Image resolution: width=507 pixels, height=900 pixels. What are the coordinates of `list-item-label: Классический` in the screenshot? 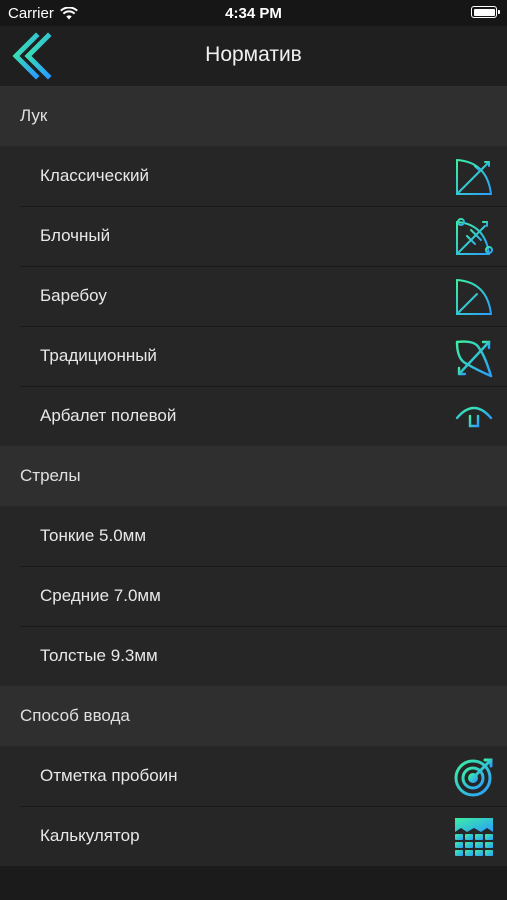 It's located at (95, 175).